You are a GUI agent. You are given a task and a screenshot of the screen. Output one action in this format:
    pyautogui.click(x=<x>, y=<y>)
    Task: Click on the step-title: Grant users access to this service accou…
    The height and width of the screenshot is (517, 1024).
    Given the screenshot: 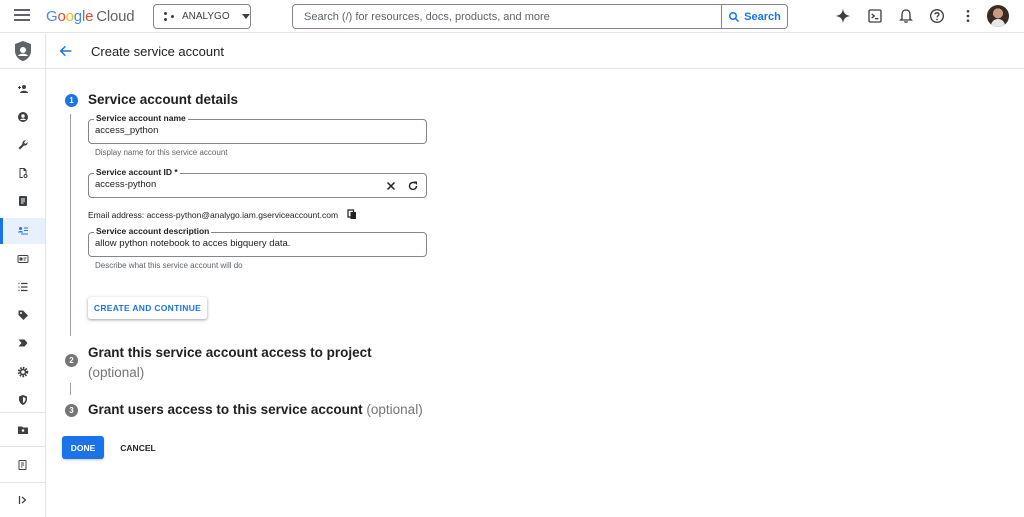 What is the action you would take?
    pyautogui.click(x=255, y=409)
    